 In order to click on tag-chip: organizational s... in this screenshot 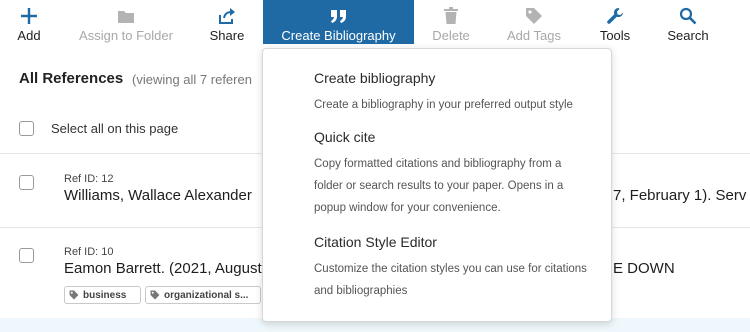, I will do `click(203, 295)`.